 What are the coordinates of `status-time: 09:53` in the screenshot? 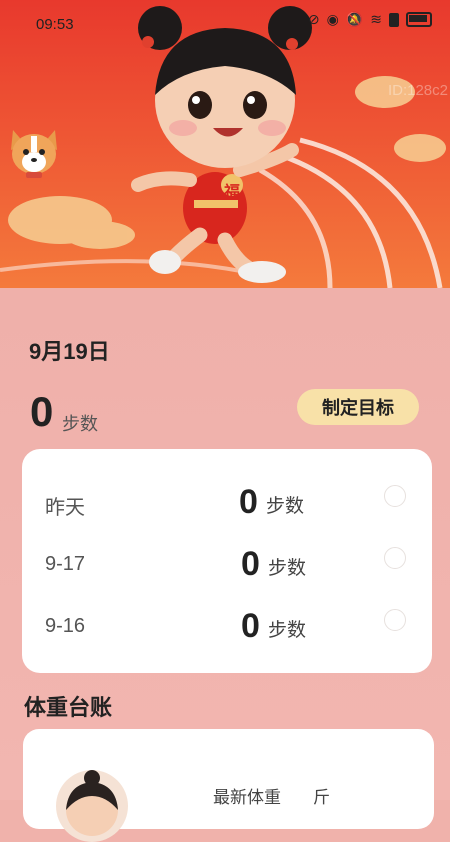 It's located at (55, 24).